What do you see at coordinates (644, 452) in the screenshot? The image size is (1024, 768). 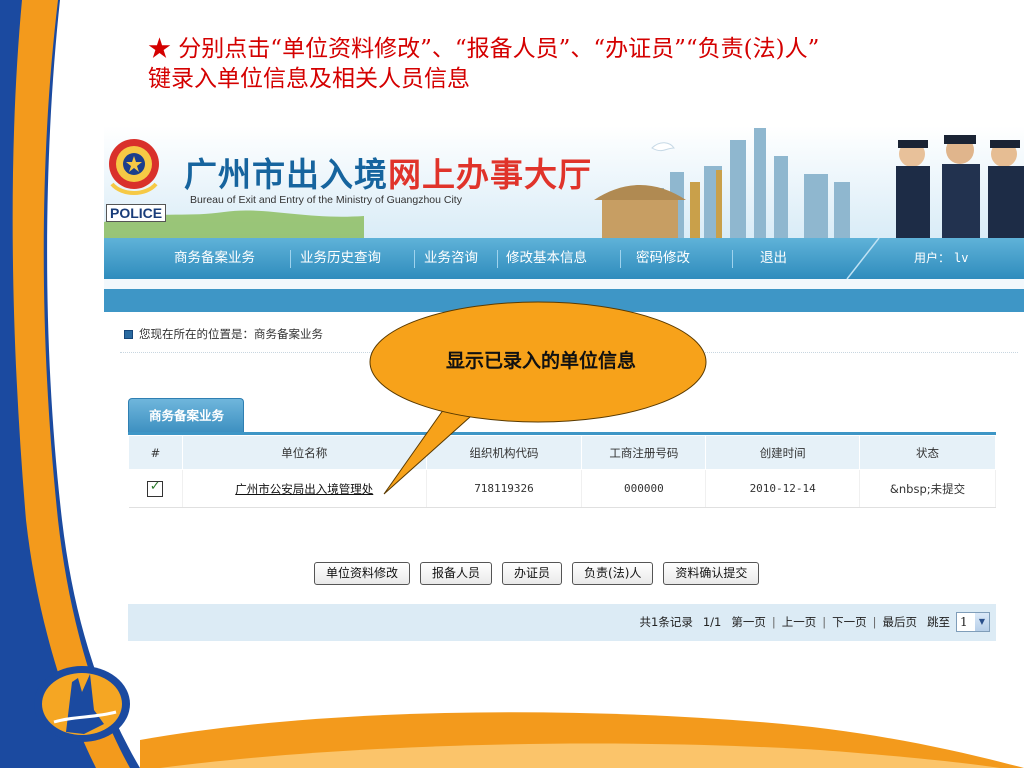 I see `col-header-reg-no: 工商注册号码` at bounding box center [644, 452].